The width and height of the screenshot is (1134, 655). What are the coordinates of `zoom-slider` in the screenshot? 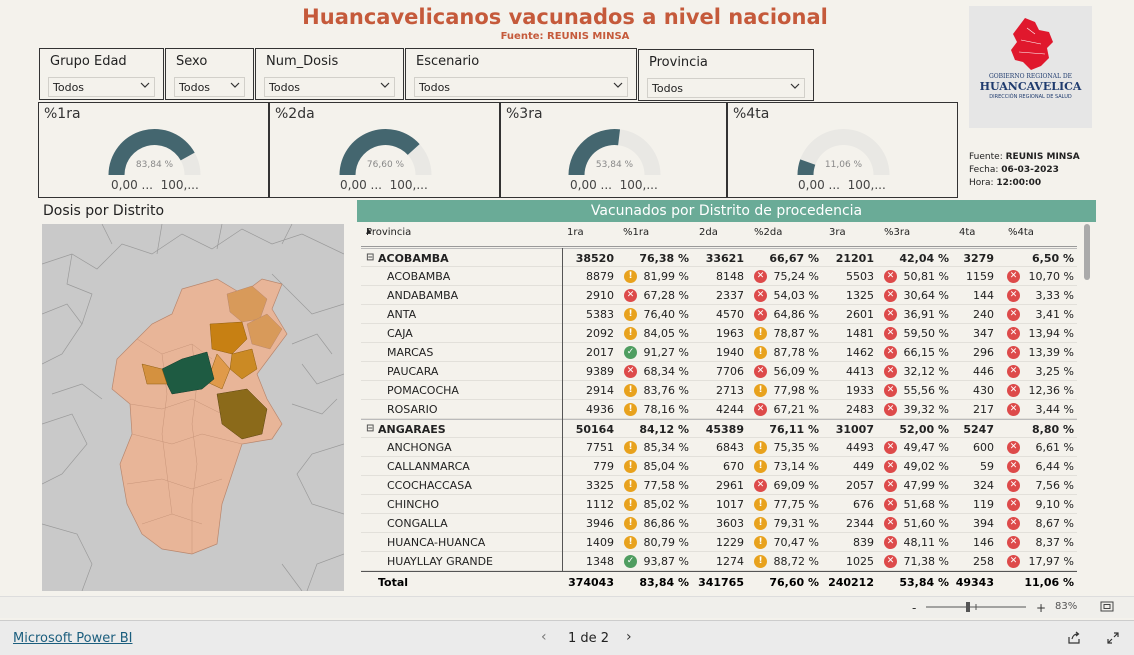 It's located at (976, 607).